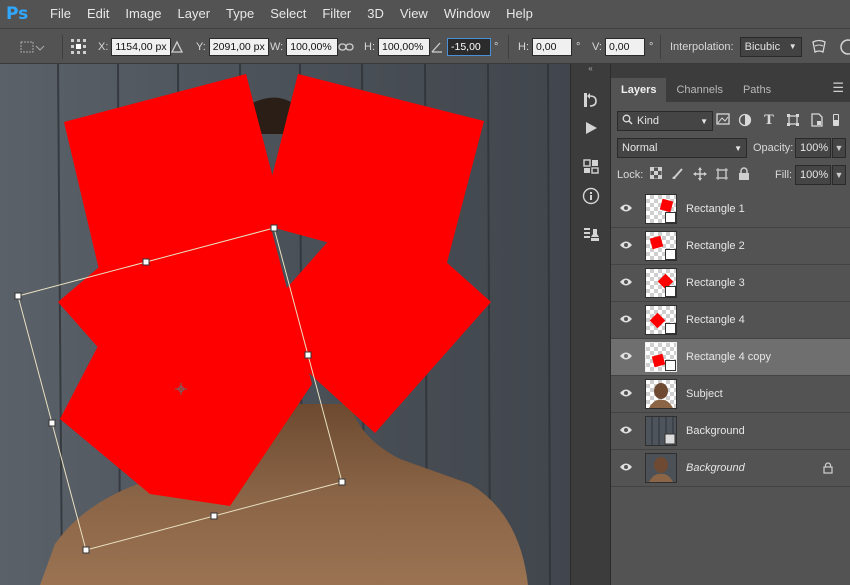  I want to click on layer-name: Rectangle 1, so click(715, 209).